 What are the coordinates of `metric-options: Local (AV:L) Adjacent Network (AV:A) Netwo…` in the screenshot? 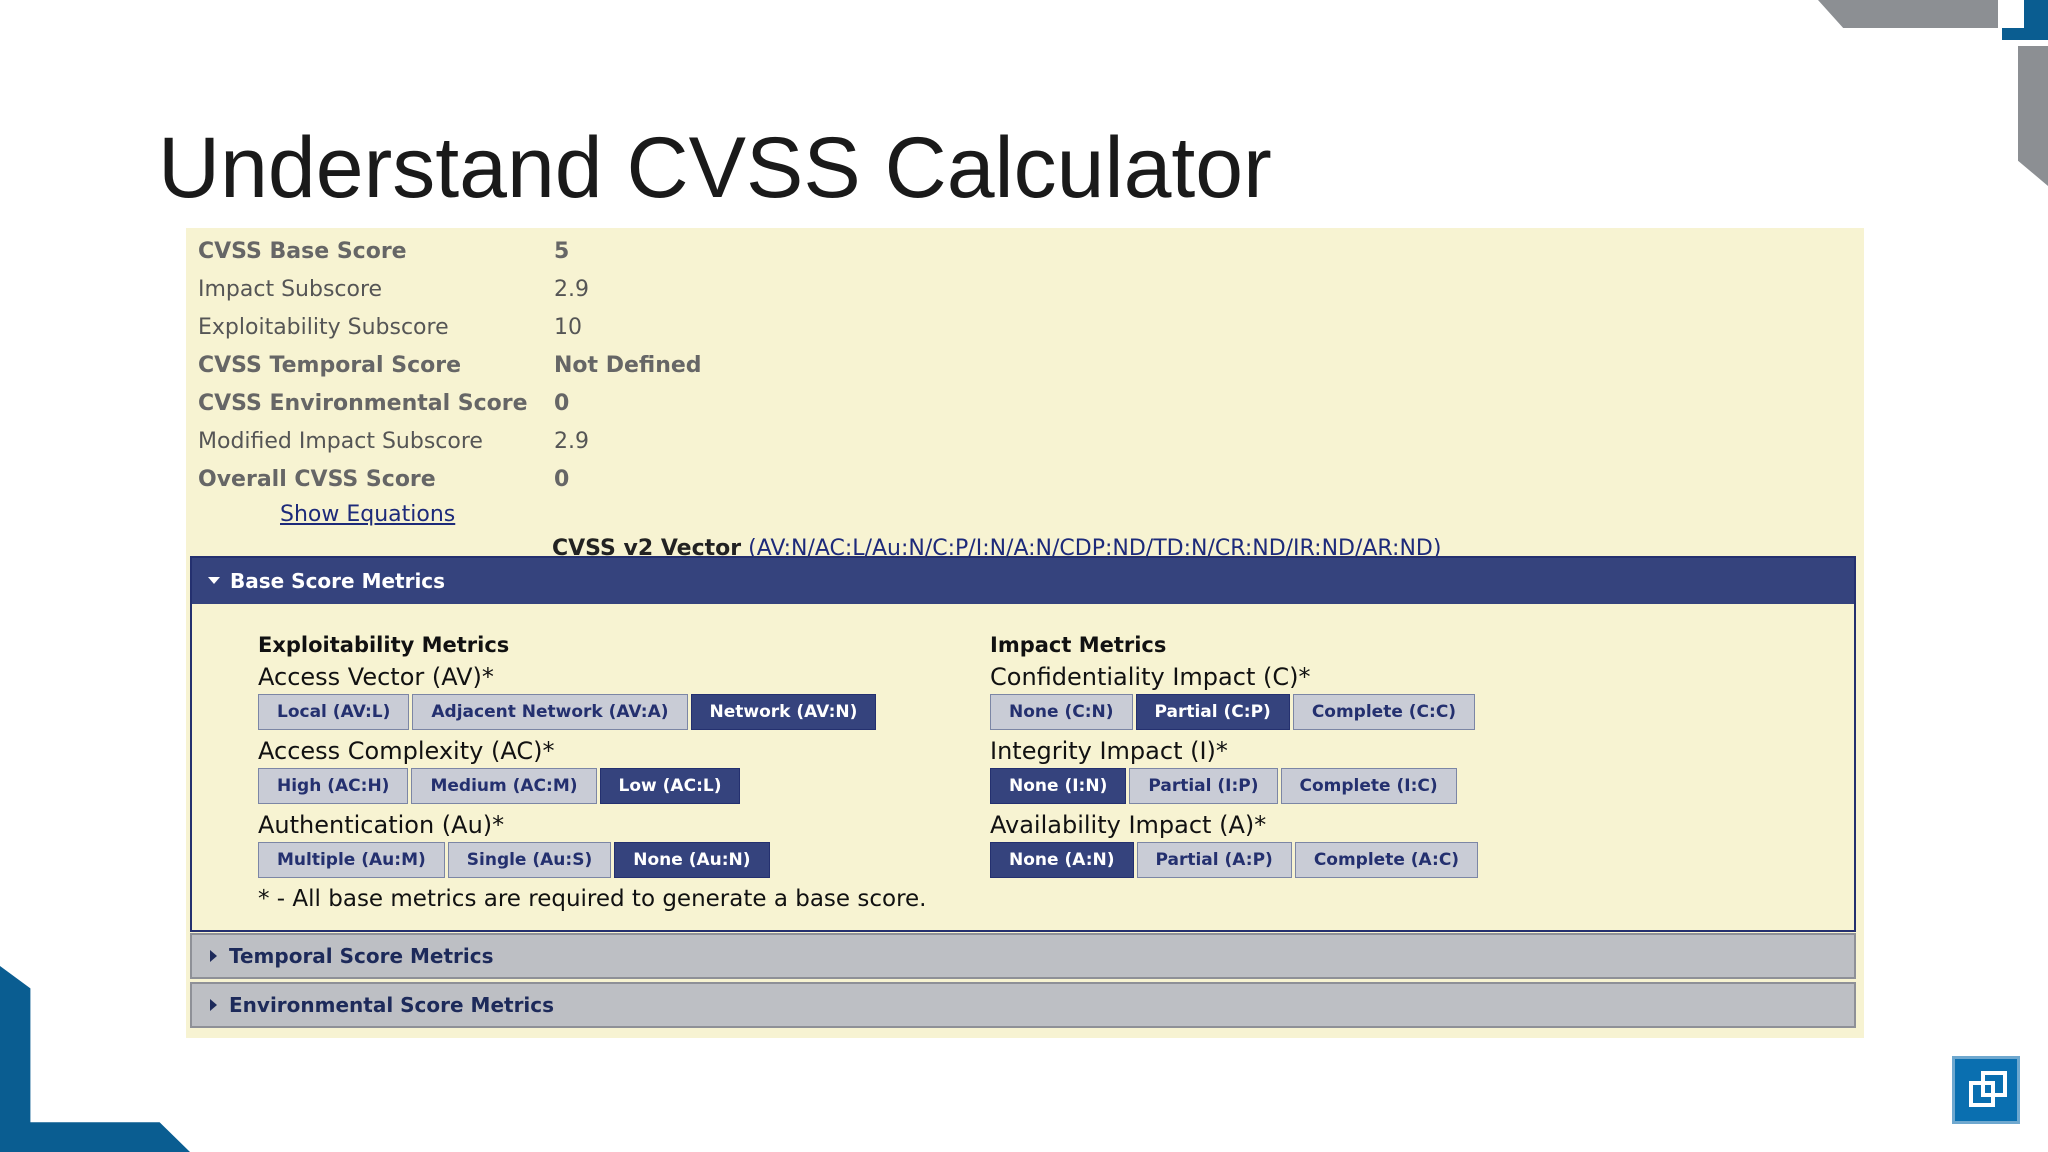 It's located at (592, 712).